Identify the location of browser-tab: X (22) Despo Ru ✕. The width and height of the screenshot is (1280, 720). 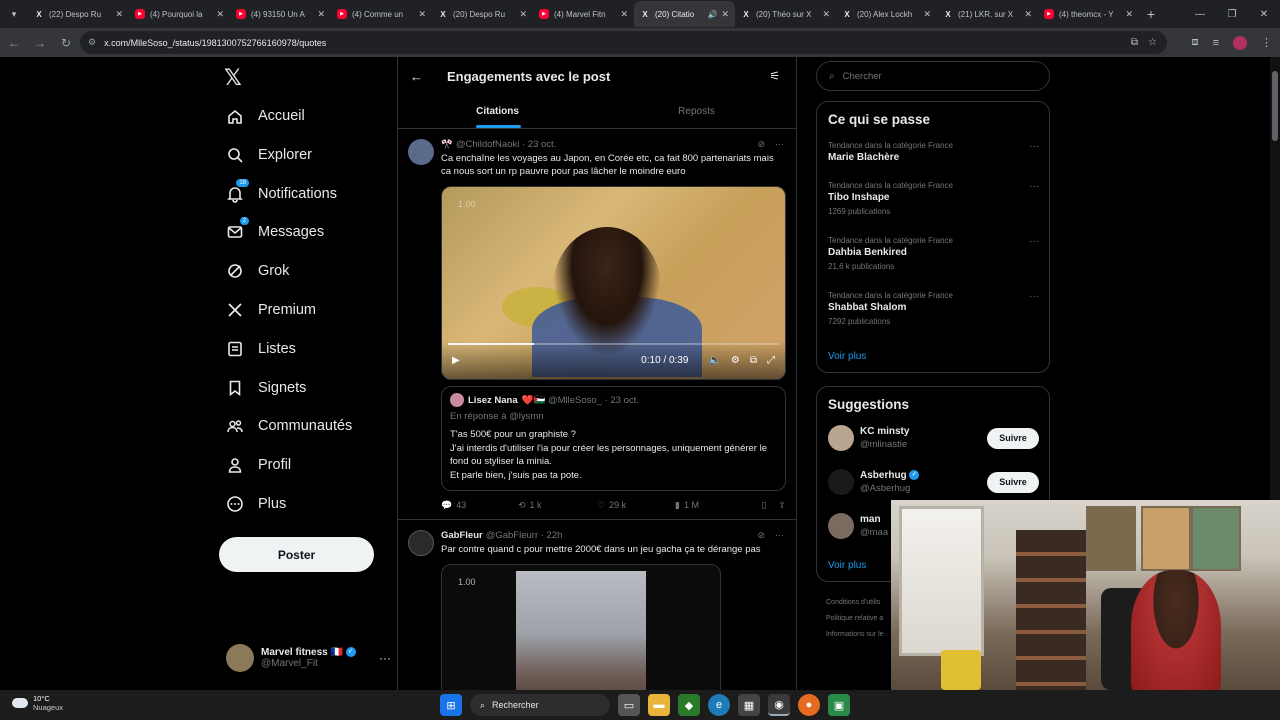
(78, 14).